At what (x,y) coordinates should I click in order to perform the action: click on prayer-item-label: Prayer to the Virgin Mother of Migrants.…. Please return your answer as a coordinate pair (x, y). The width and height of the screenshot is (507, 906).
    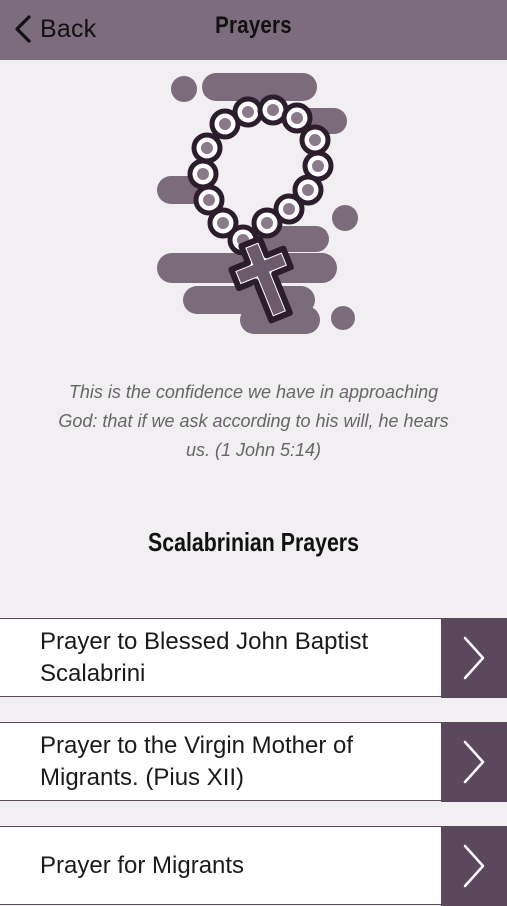
    Looking at the image, I should click on (197, 761).